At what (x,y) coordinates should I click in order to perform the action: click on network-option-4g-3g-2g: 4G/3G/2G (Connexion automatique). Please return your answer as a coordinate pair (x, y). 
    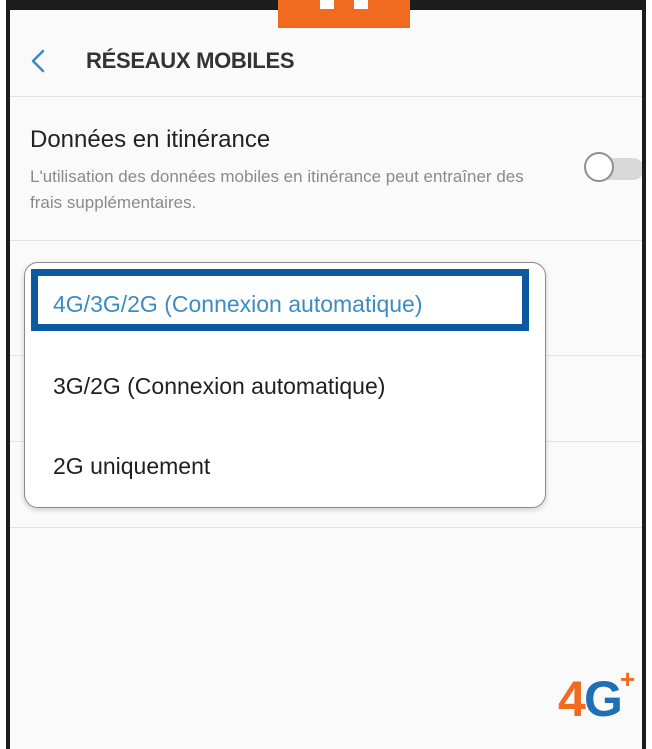
    Looking at the image, I should click on (285, 304).